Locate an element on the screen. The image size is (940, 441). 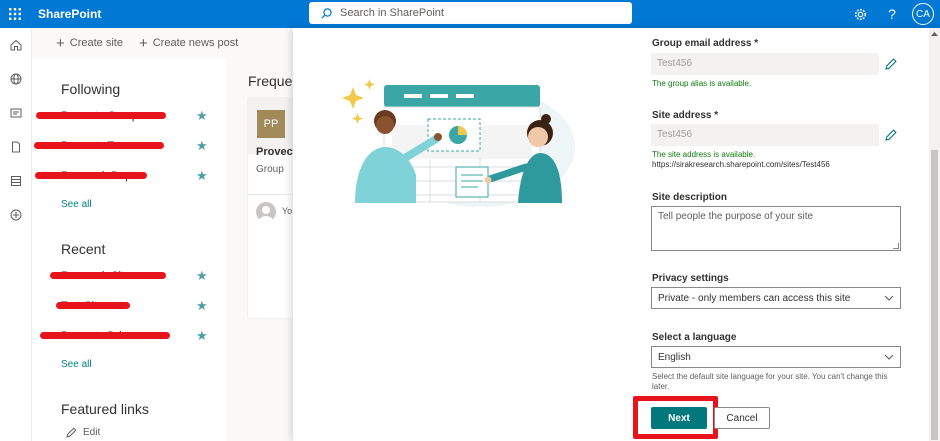
next-button: Next is located at coordinates (679, 418).